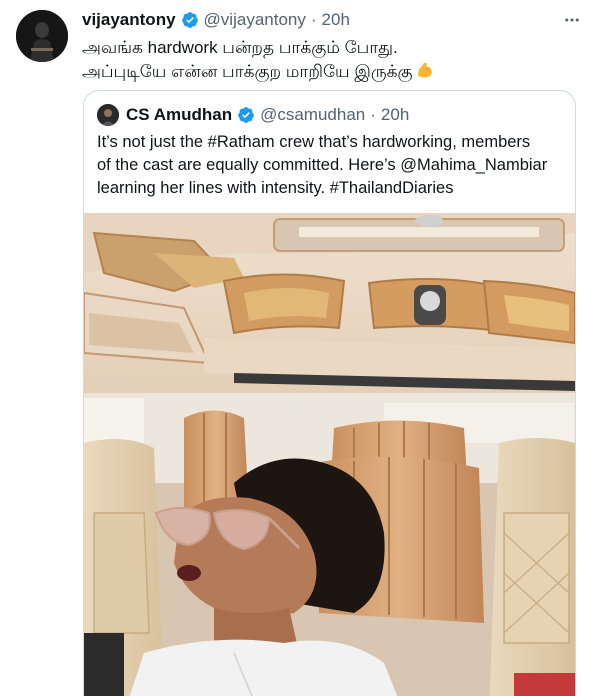  What do you see at coordinates (572, 20) in the screenshot?
I see `more-options-icon` at bounding box center [572, 20].